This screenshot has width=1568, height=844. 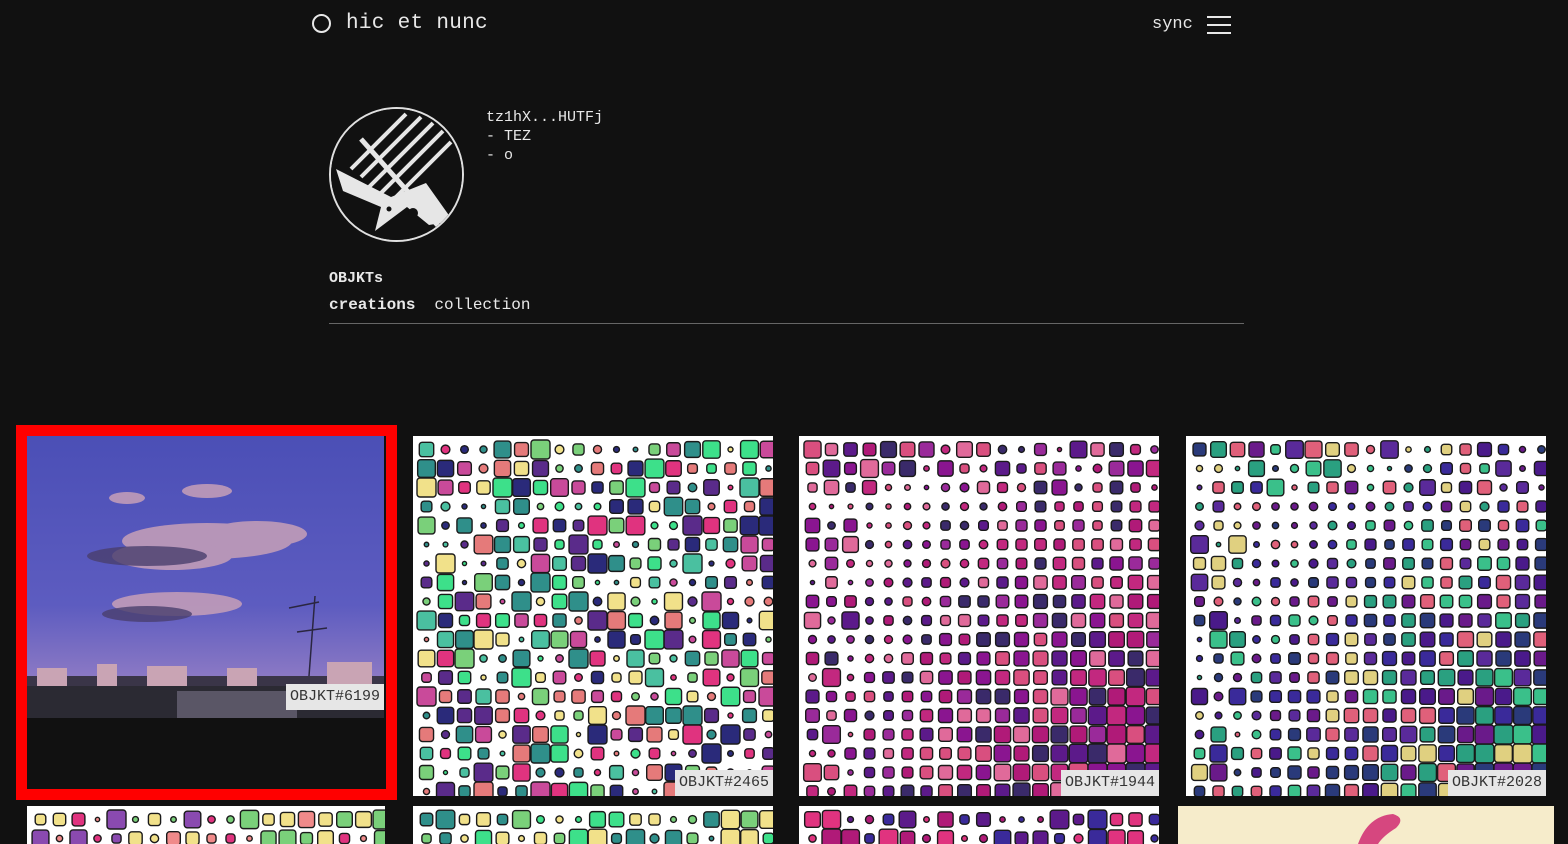 What do you see at coordinates (205, 577) in the screenshot?
I see `sunset-photo-image` at bounding box center [205, 577].